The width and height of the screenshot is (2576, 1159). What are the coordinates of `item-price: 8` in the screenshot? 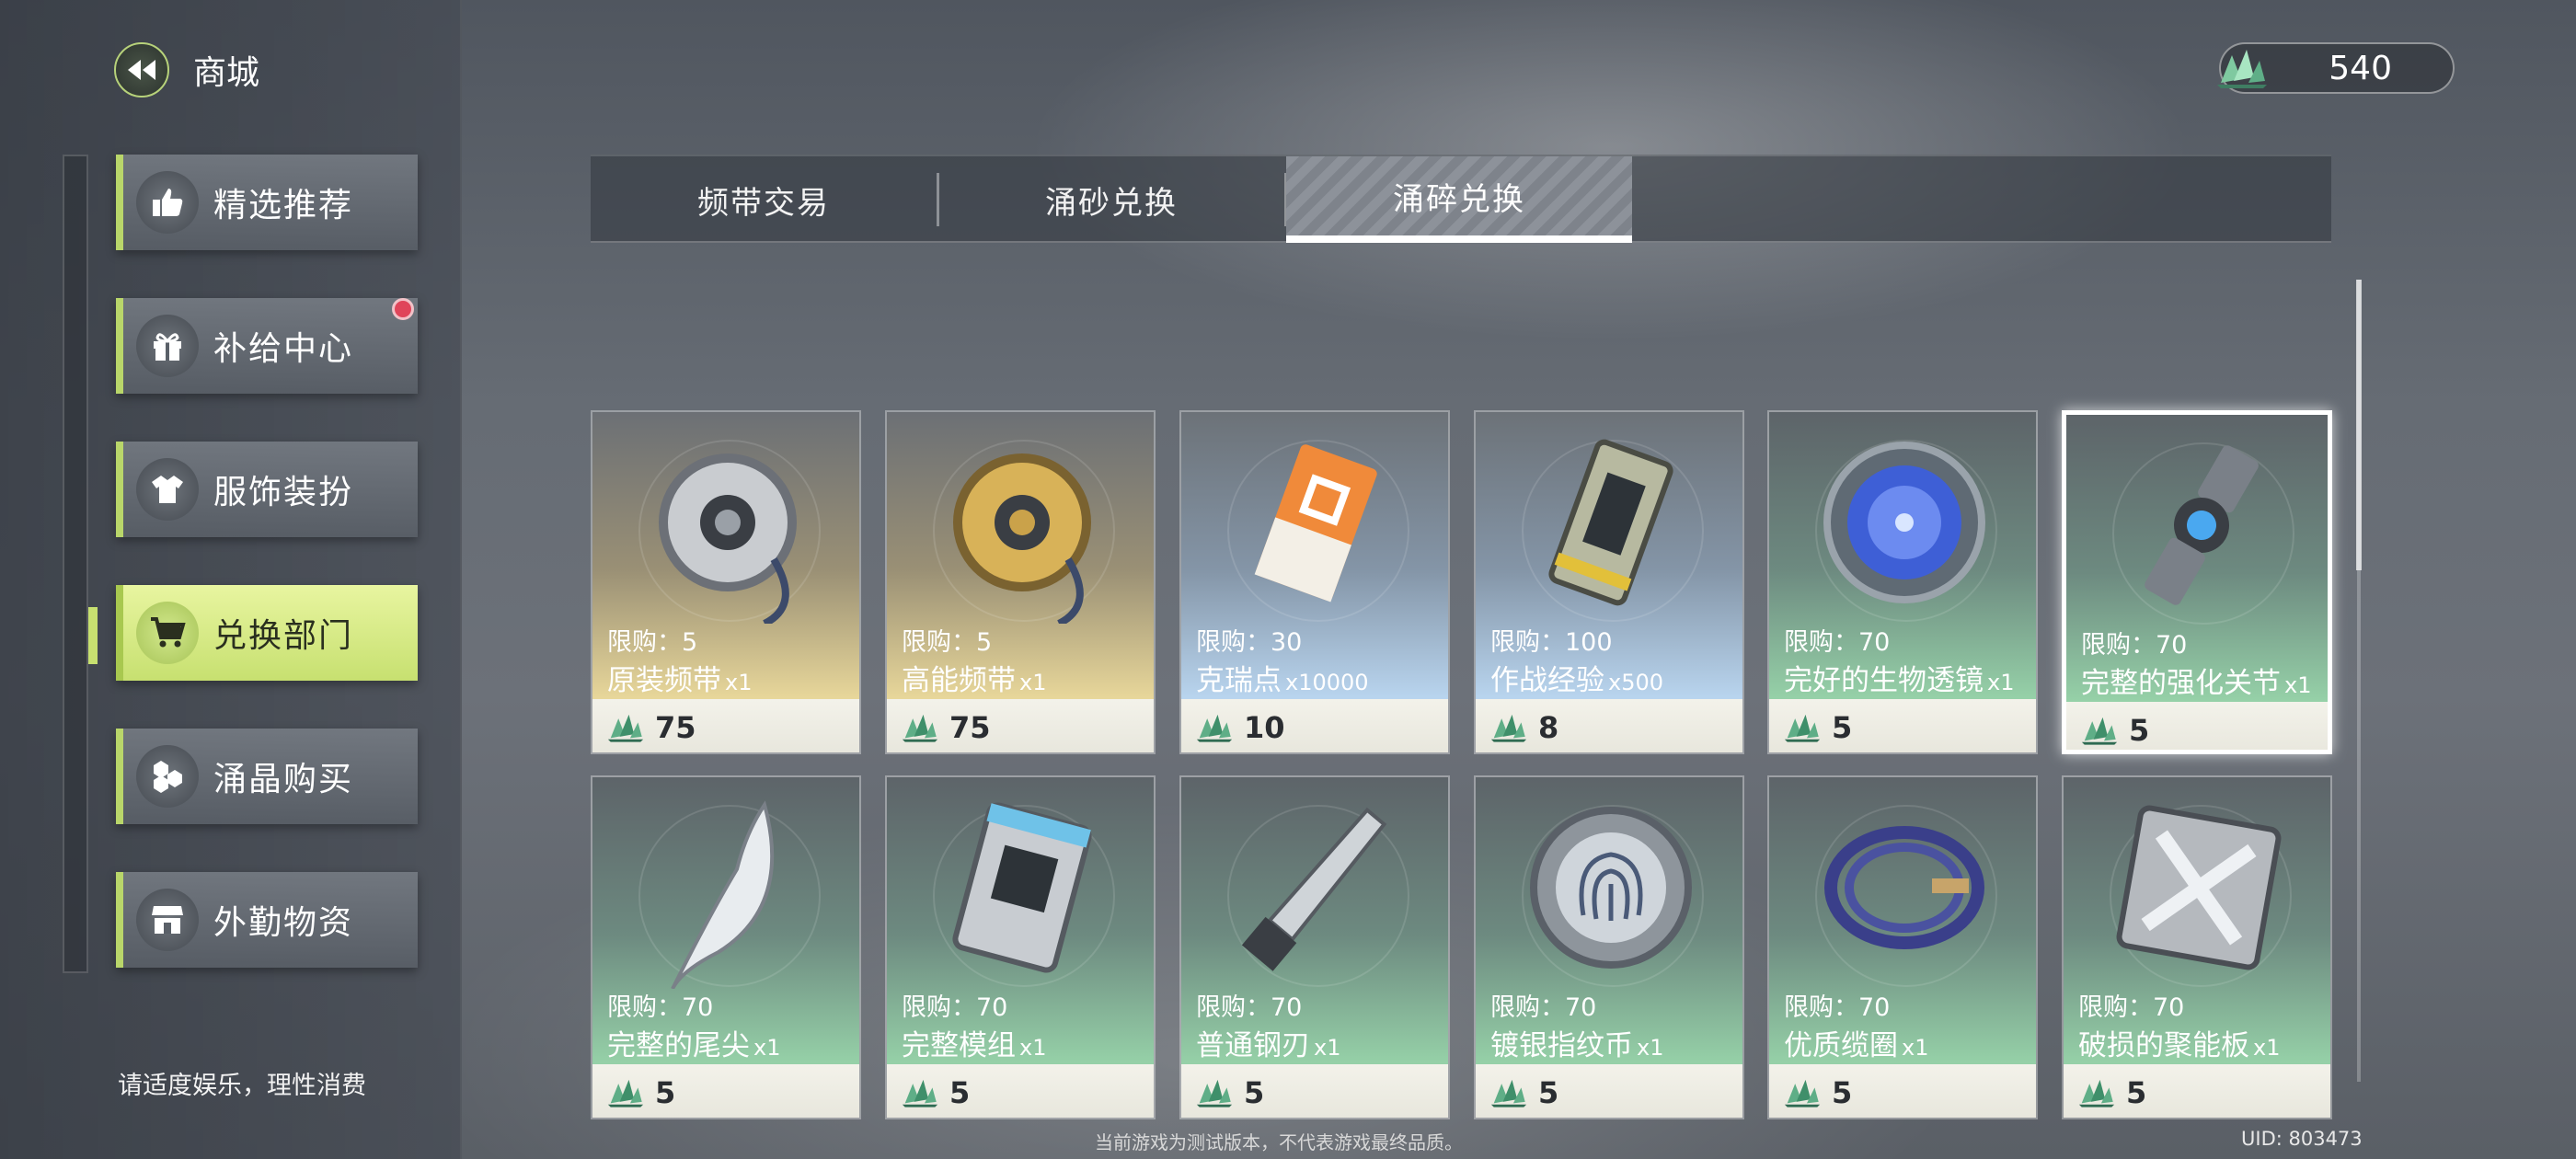 It's located at (1548, 727).